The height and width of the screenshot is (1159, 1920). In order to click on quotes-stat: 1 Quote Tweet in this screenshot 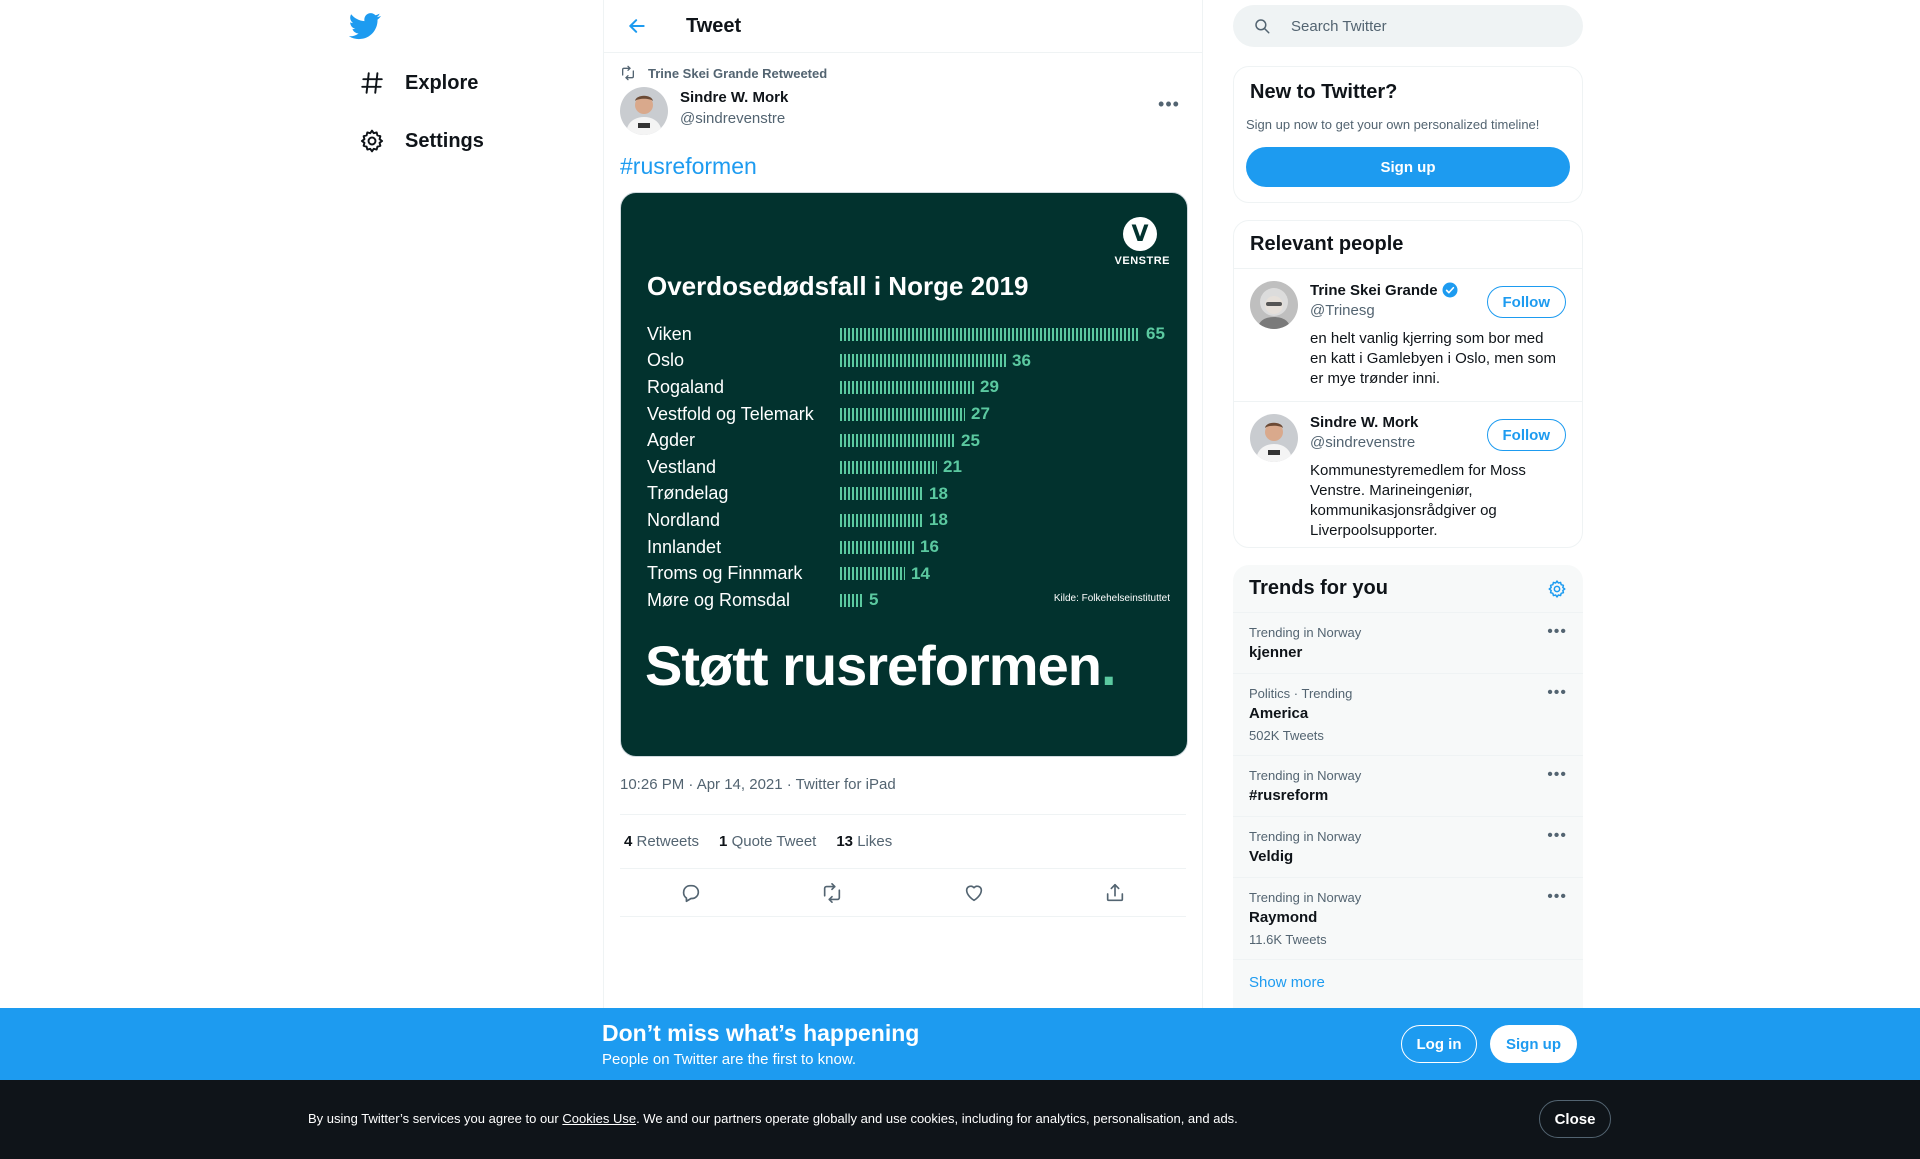, I will do `click(767, 841)`.